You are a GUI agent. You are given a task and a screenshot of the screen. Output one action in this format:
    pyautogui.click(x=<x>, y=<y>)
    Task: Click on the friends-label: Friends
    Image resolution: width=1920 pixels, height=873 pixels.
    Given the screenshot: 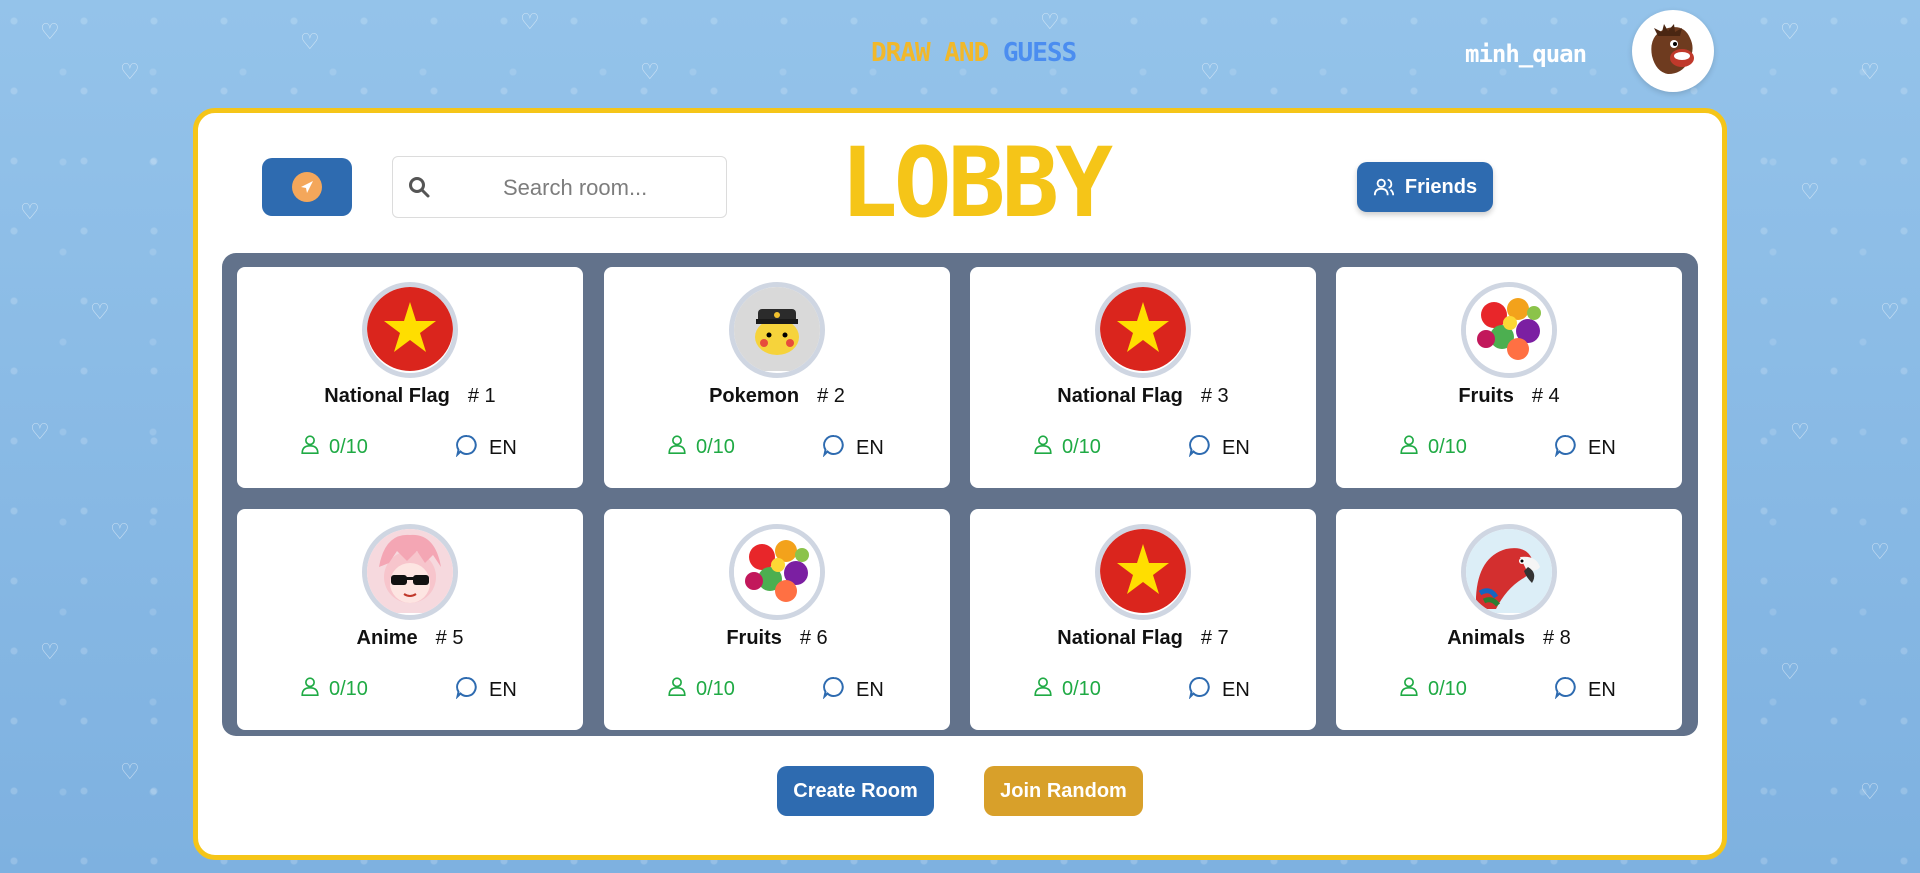 What is the action you would take?
    pyautogui.click(x=1441, y=186)
    